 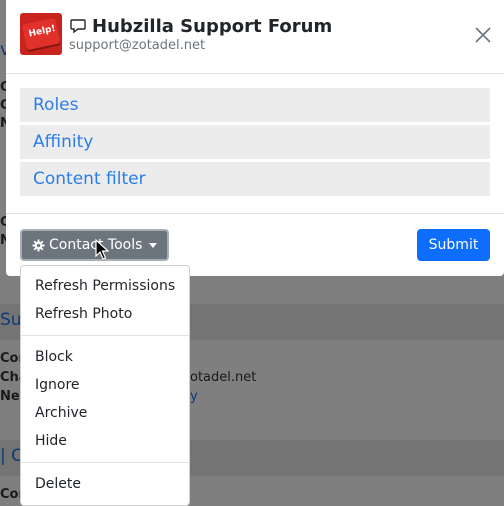 I want to click on section-label: Roles, so click(x=56, y=105).